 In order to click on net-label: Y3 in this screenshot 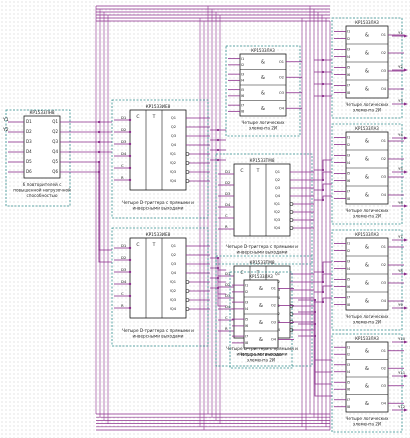, I will do `click(400, 100)`.